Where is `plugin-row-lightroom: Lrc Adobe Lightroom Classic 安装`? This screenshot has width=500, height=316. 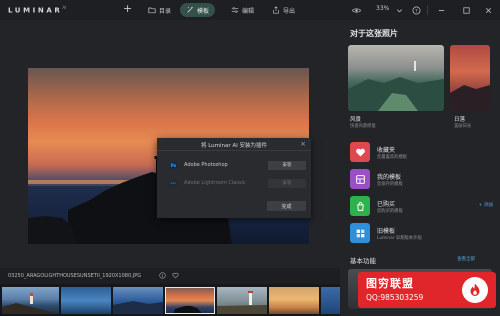 plugin-row-lightroom: Lrc Adobe Lightroom Classic 安装 is located at coordinates (238, 183).